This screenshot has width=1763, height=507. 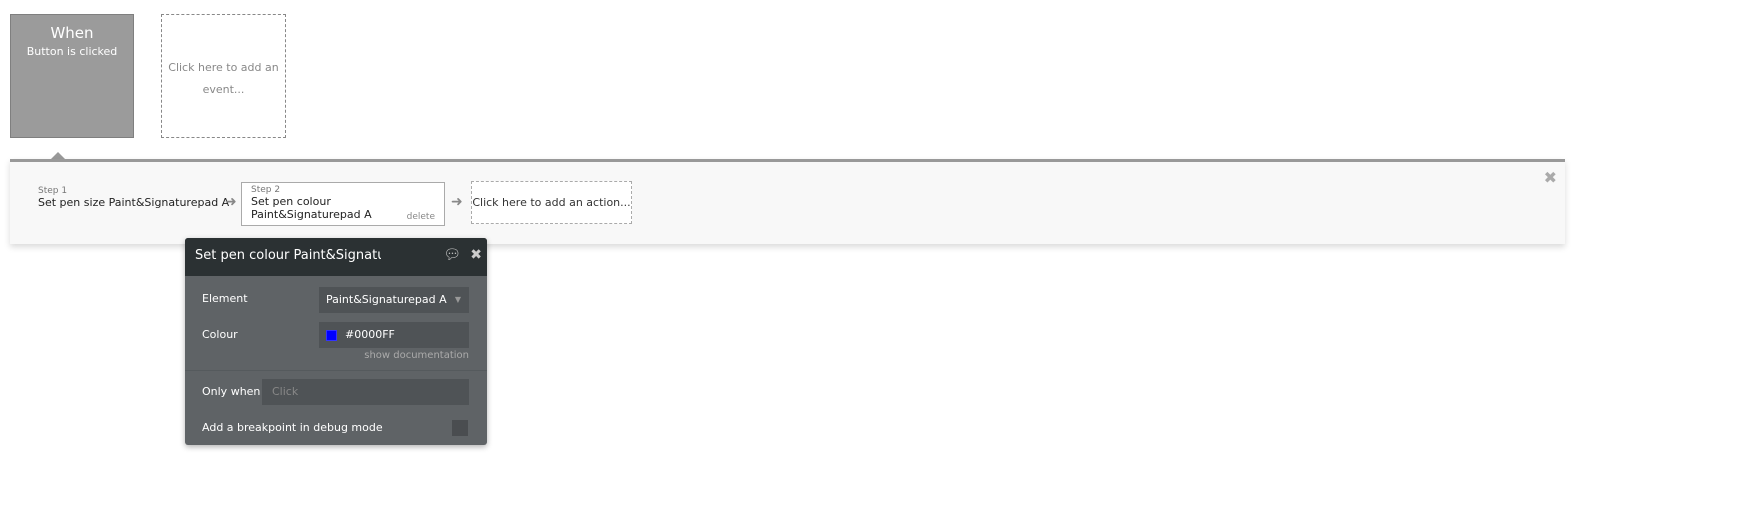 What do you see at coordinates (53, 191) in the screenshot?
I see `step-label: Step 1` at bounding box center [53, 191].